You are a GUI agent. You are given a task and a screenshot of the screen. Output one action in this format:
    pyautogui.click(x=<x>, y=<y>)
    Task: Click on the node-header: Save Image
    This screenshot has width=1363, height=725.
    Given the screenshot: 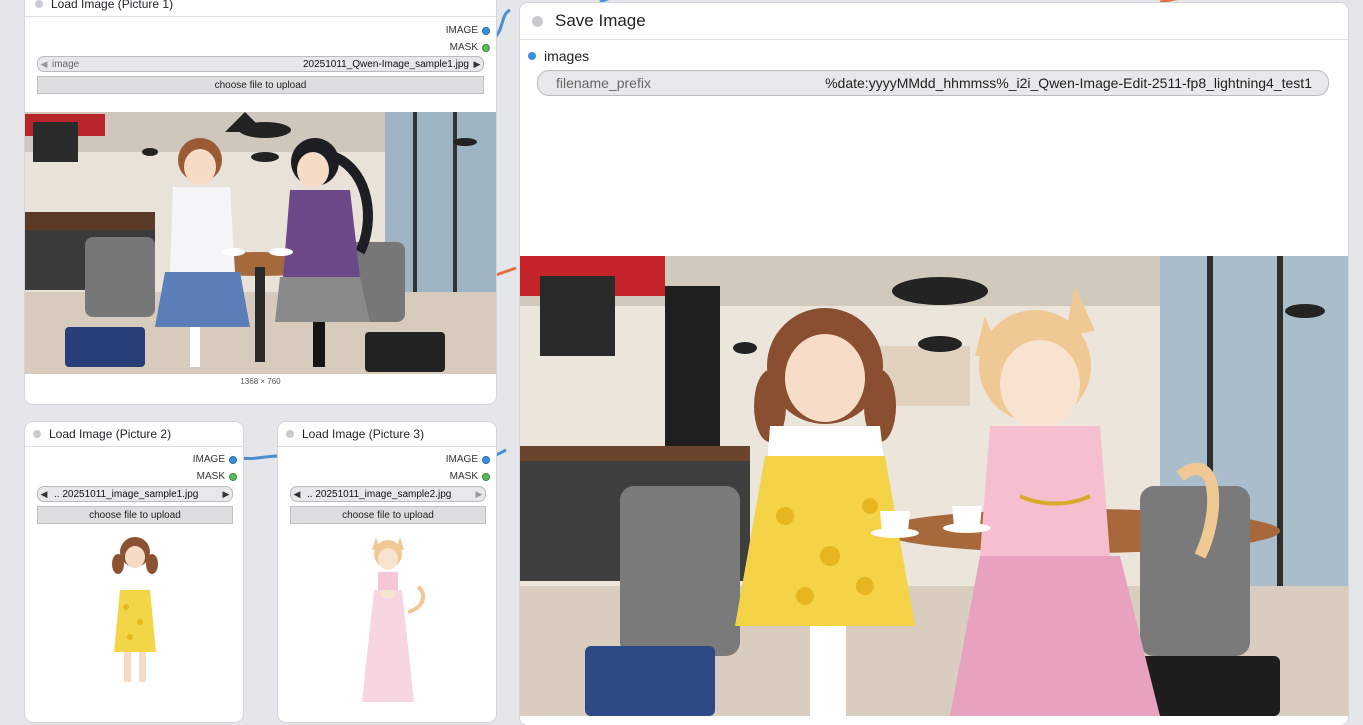 What is the action you would take?
    pyautogui.click(x=934, y=21)
    